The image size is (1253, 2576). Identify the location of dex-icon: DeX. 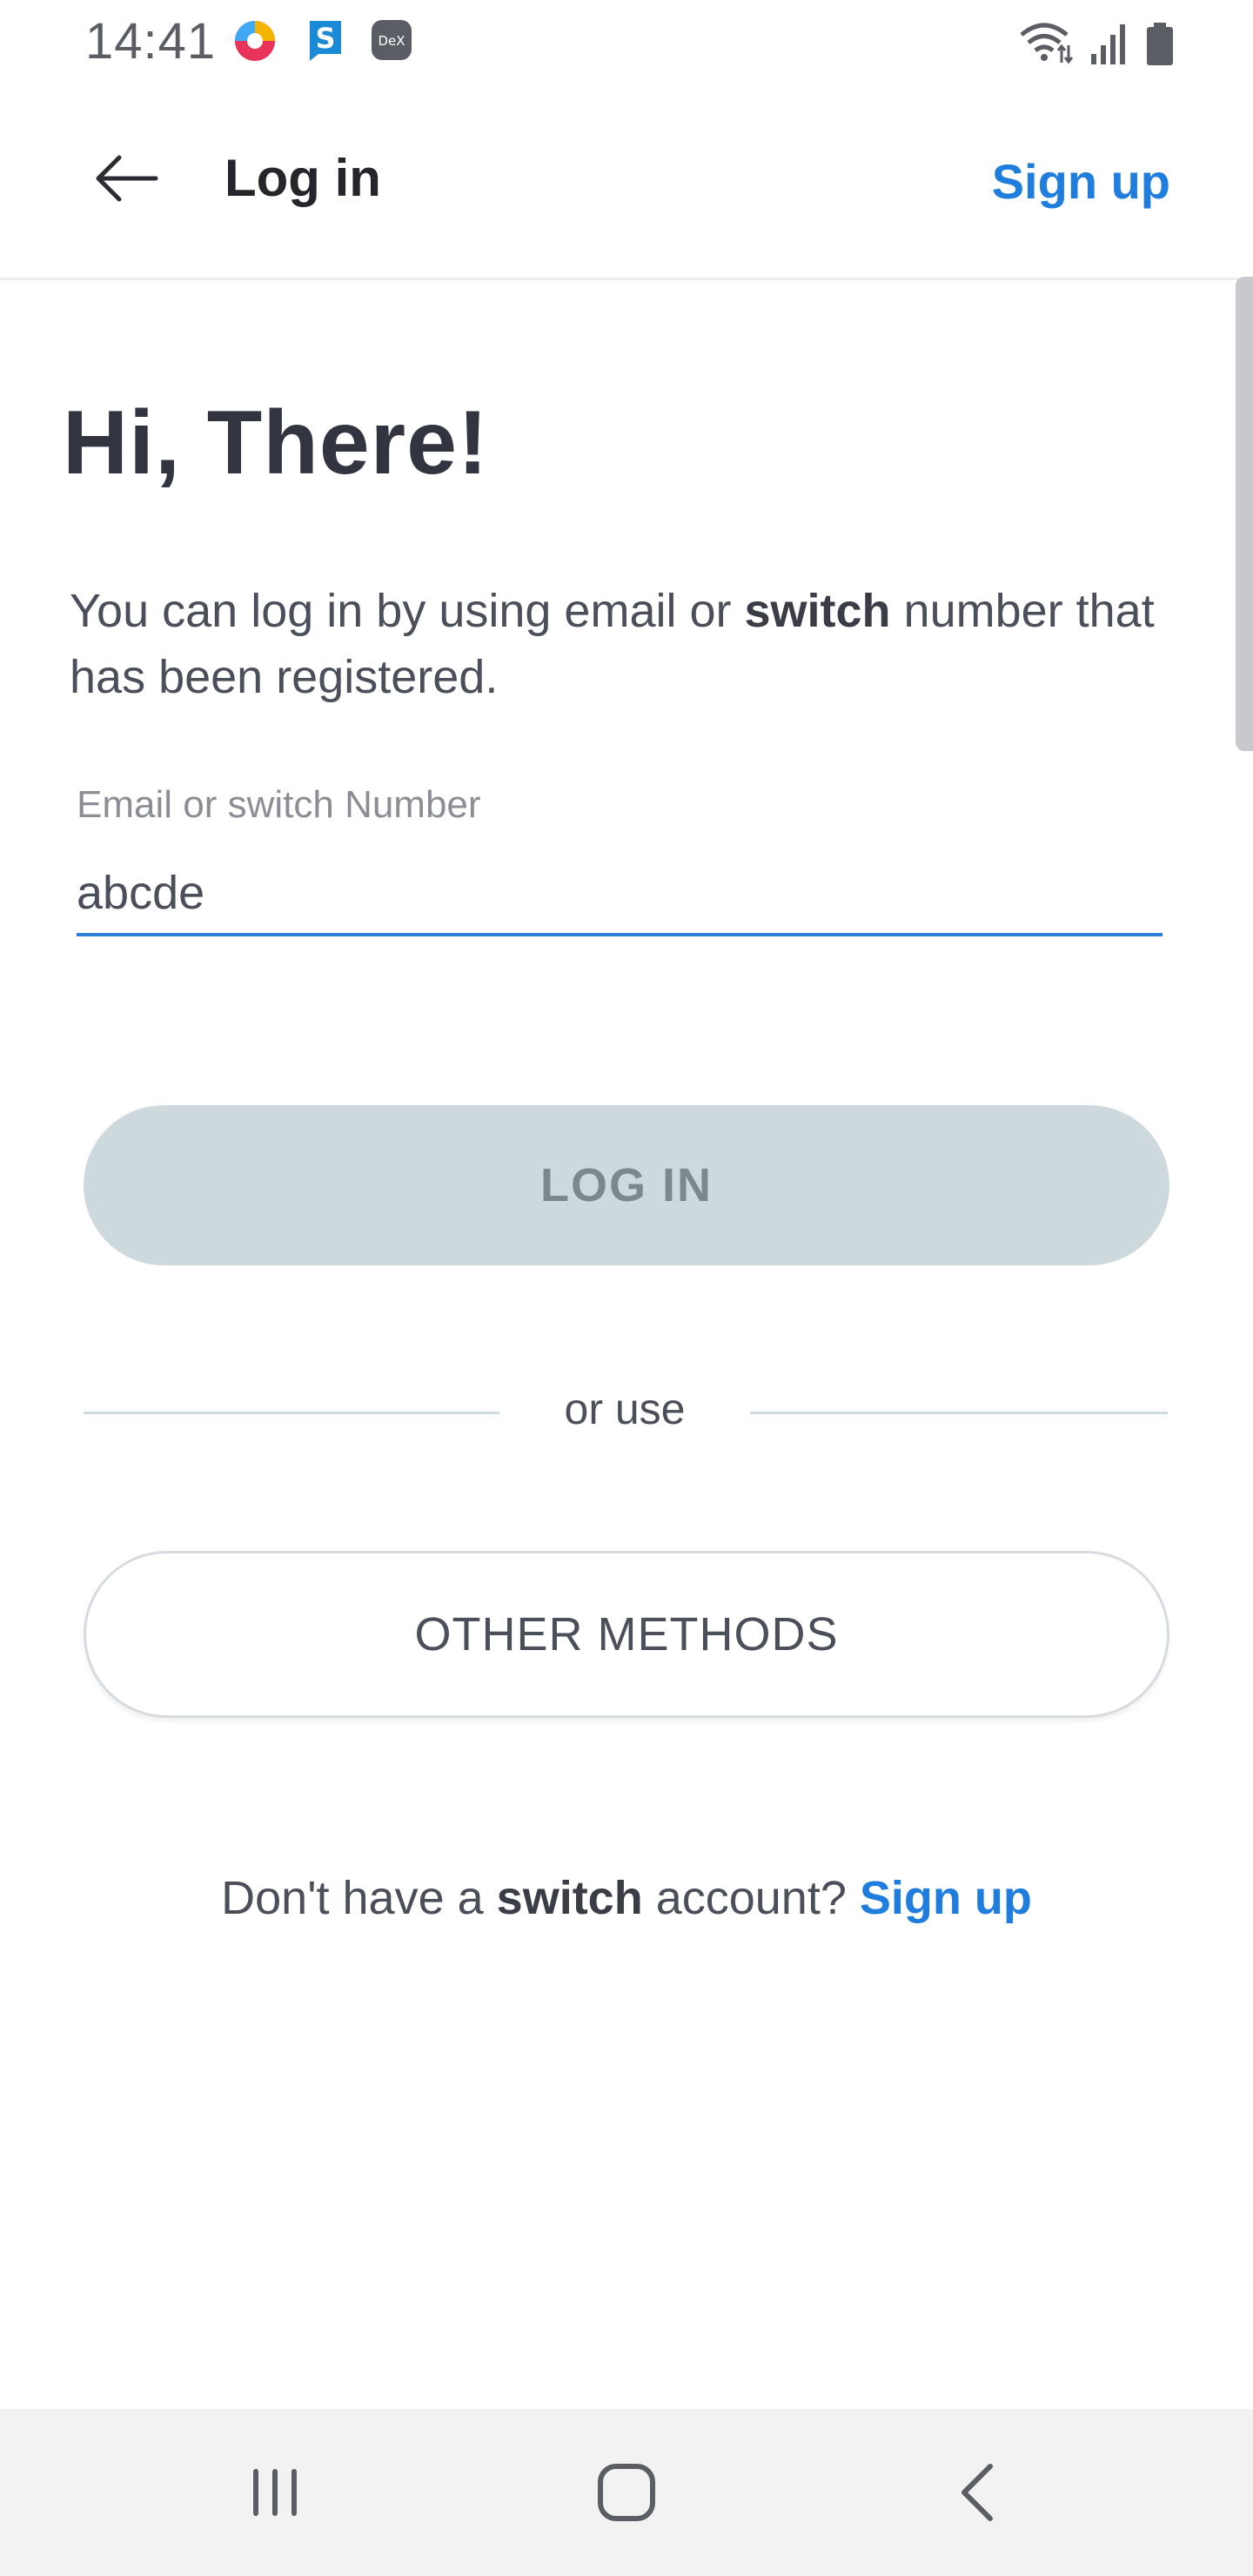
(392, 41).